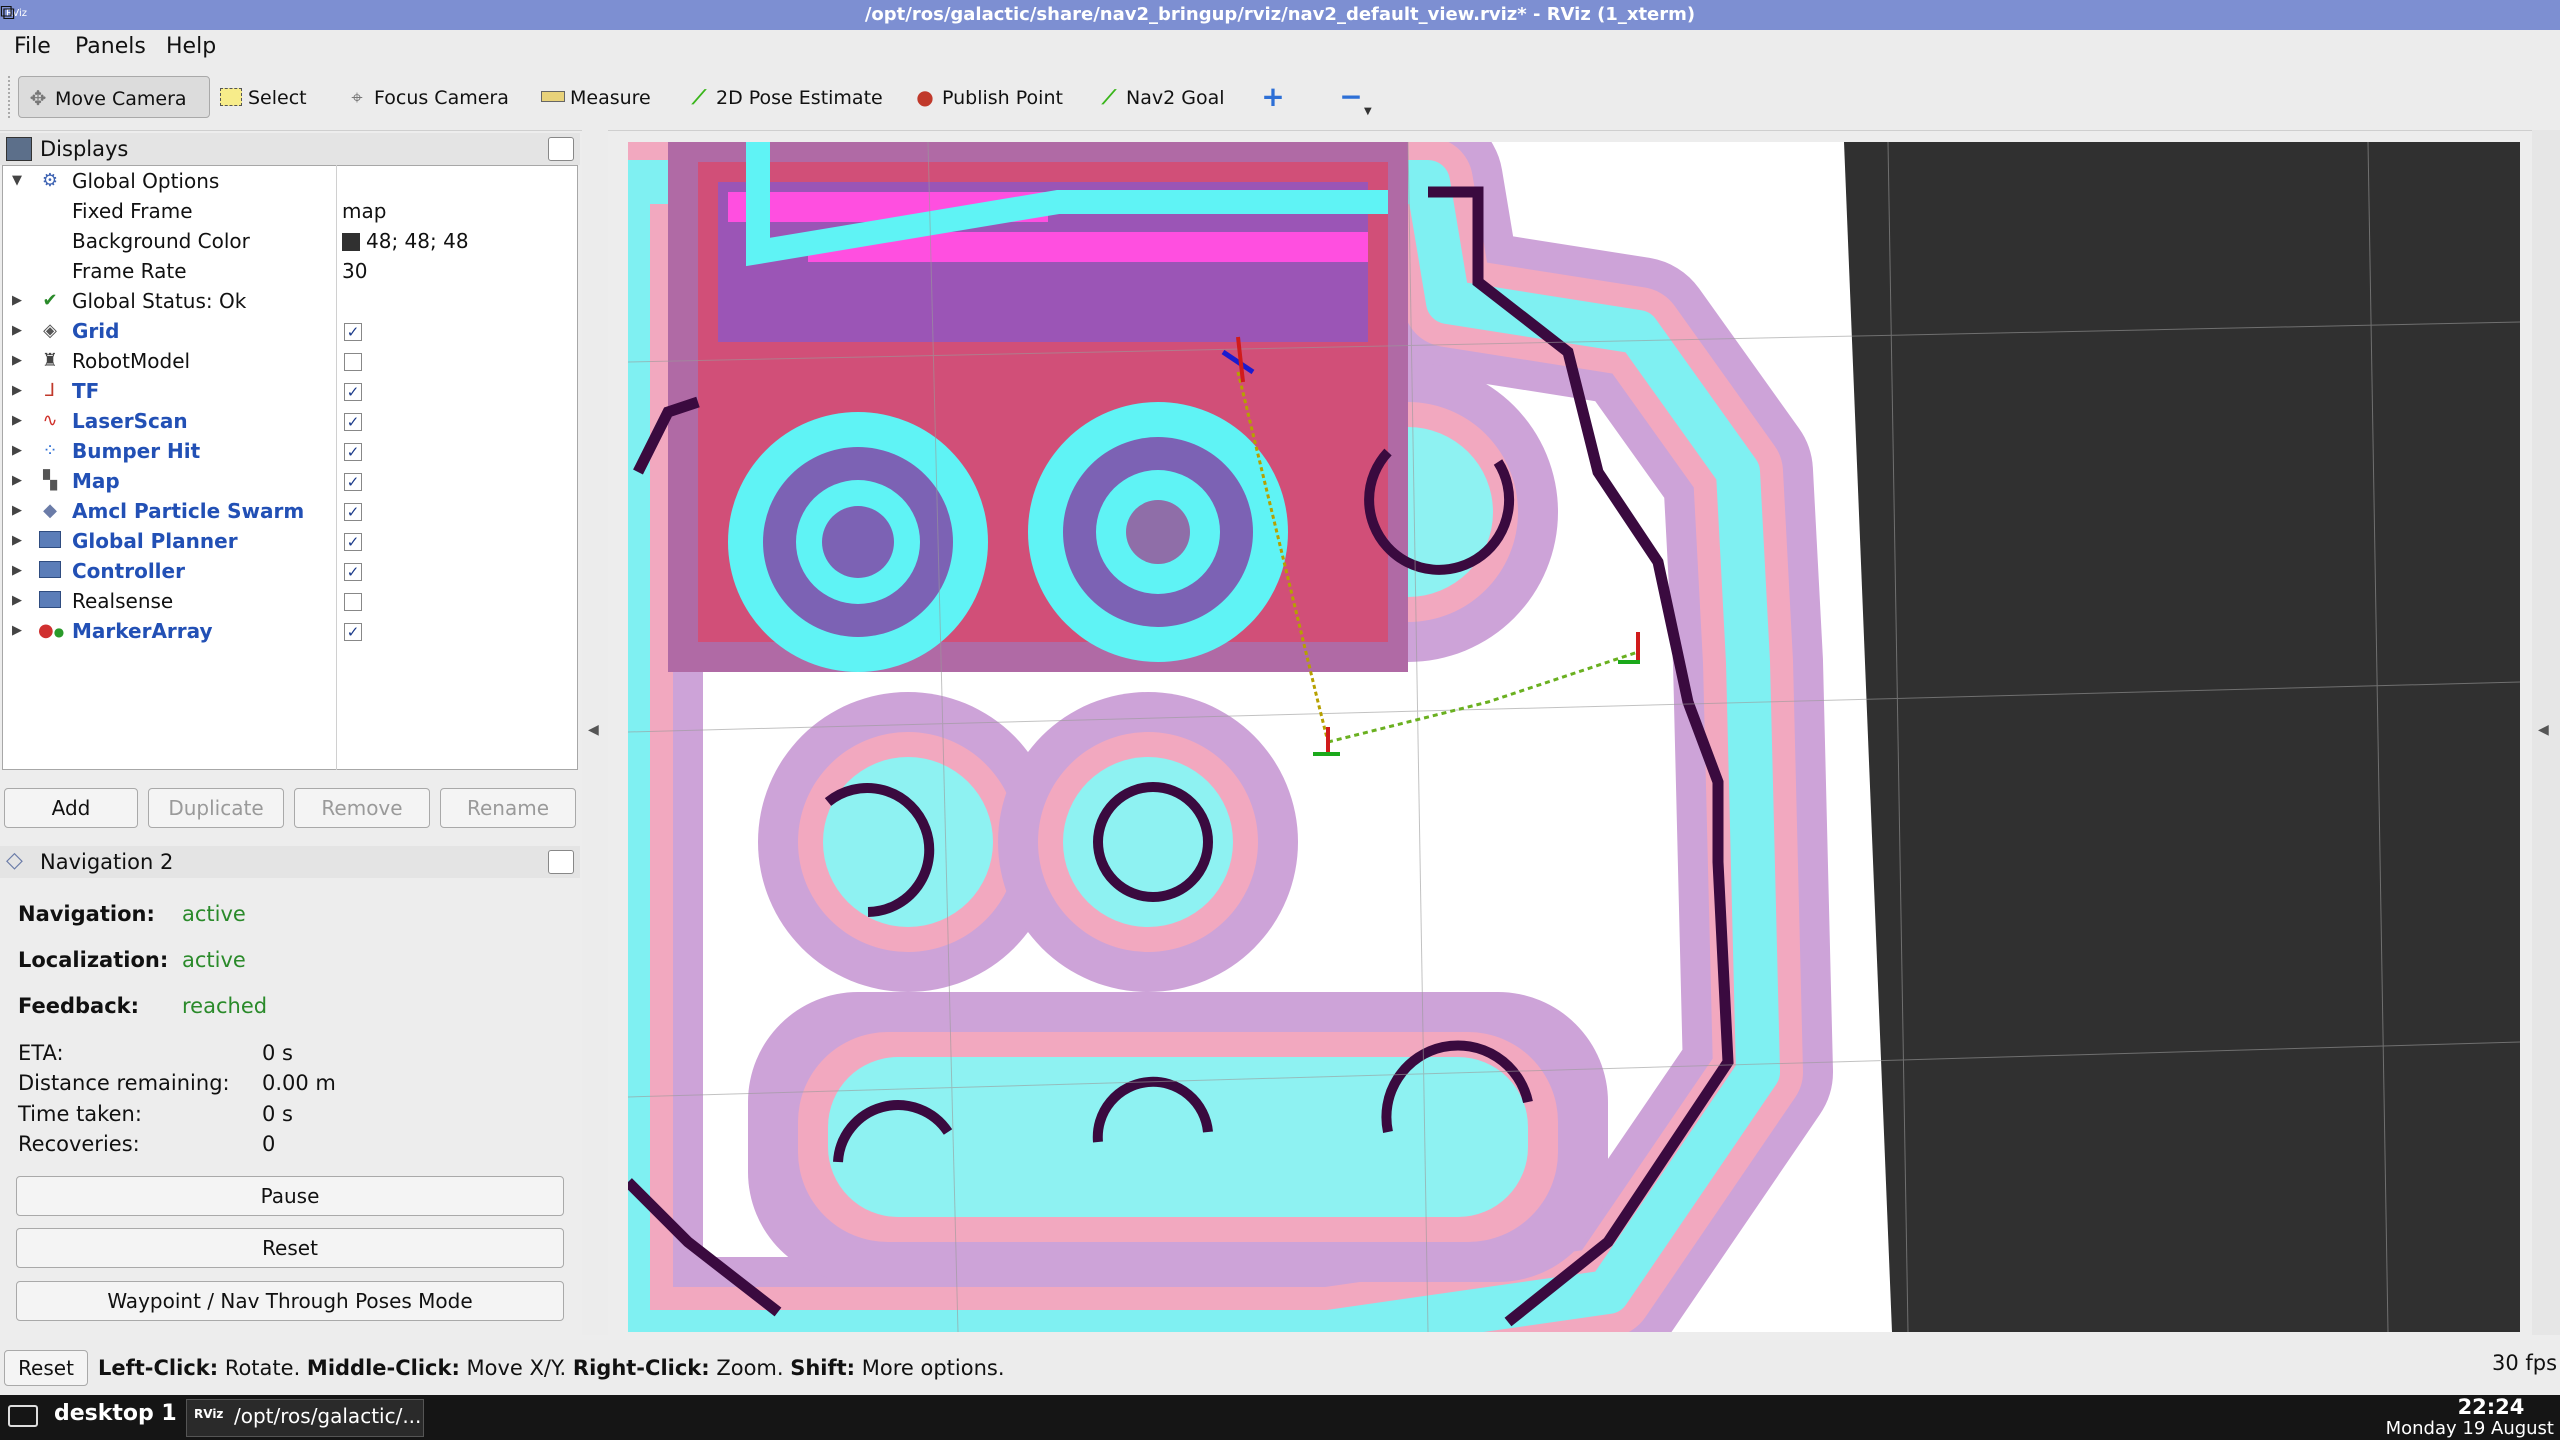 This screenshot has width=2560, height=1440. I want to click on menu-panels: Panels, so click(110, 47).